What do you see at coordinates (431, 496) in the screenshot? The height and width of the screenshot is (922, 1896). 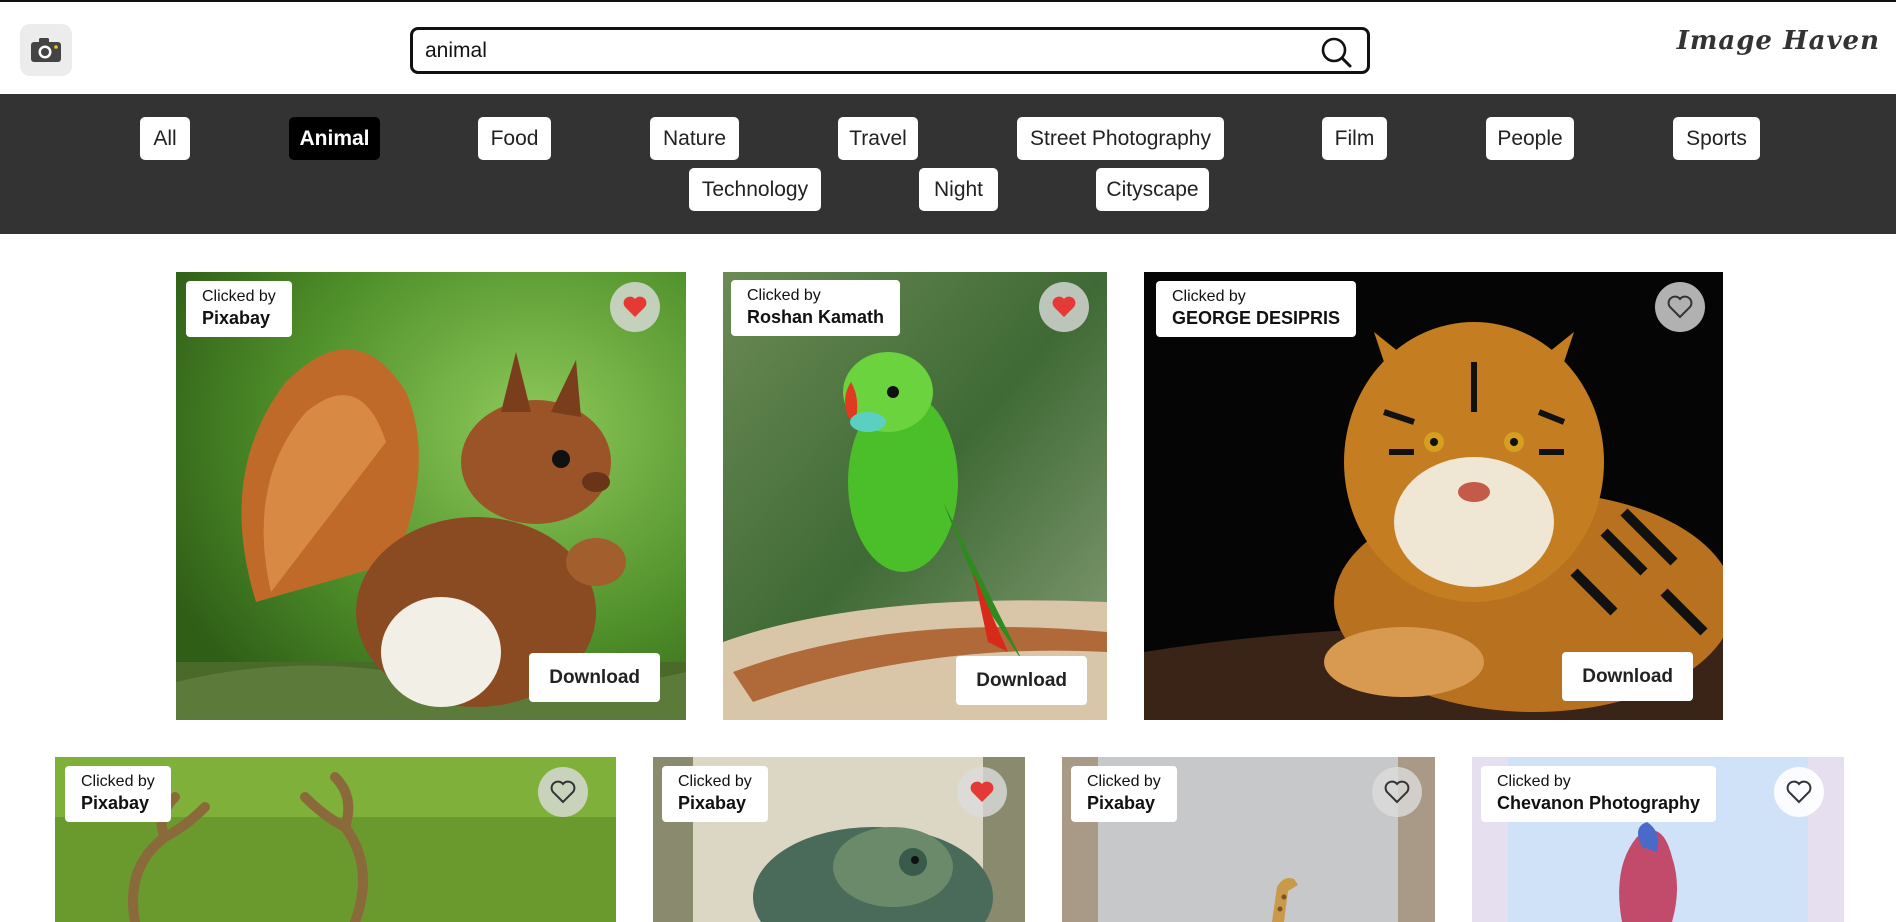 I see `photo-card: Clicked by Pixabay Download` at bounding box center [431, 496].